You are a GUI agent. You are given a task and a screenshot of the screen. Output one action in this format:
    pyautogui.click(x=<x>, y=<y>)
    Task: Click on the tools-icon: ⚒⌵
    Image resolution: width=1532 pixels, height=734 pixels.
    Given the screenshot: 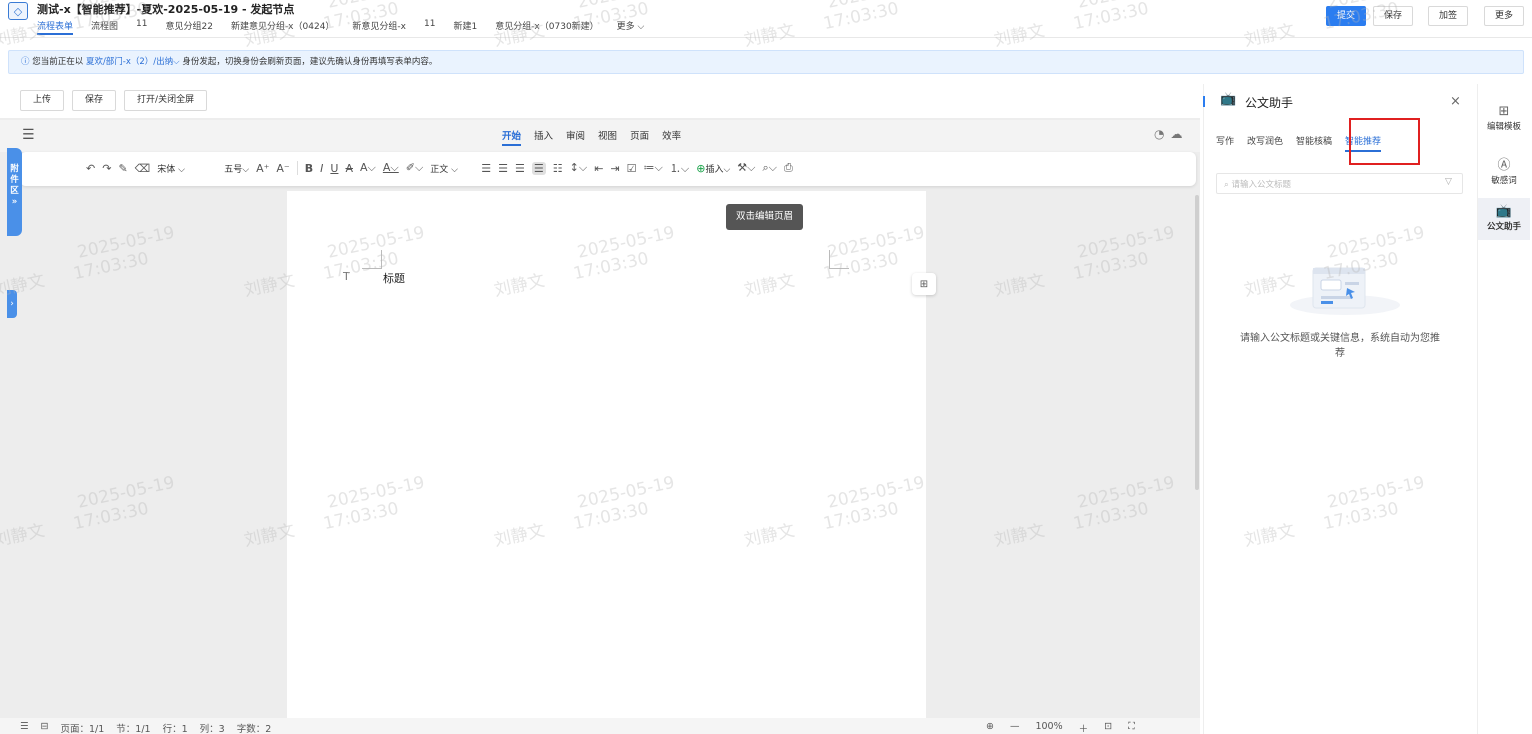 What is the action you would take?
    pyautogui.click(x=746, y=168)
    